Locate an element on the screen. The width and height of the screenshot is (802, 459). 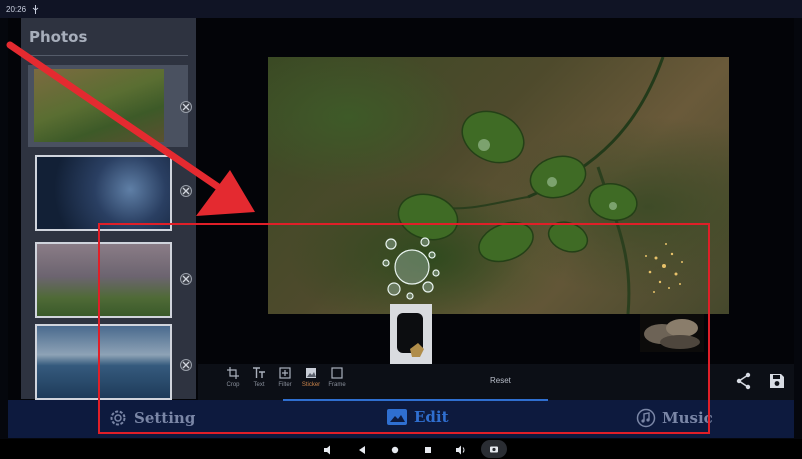
usb-icon is located at coordinates (35, 9).